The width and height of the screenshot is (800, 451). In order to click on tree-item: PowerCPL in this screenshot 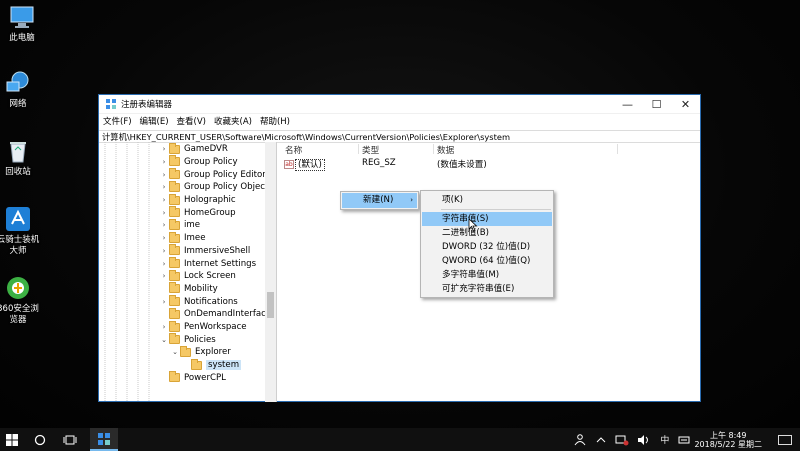, I will do `click(192, 378)`.